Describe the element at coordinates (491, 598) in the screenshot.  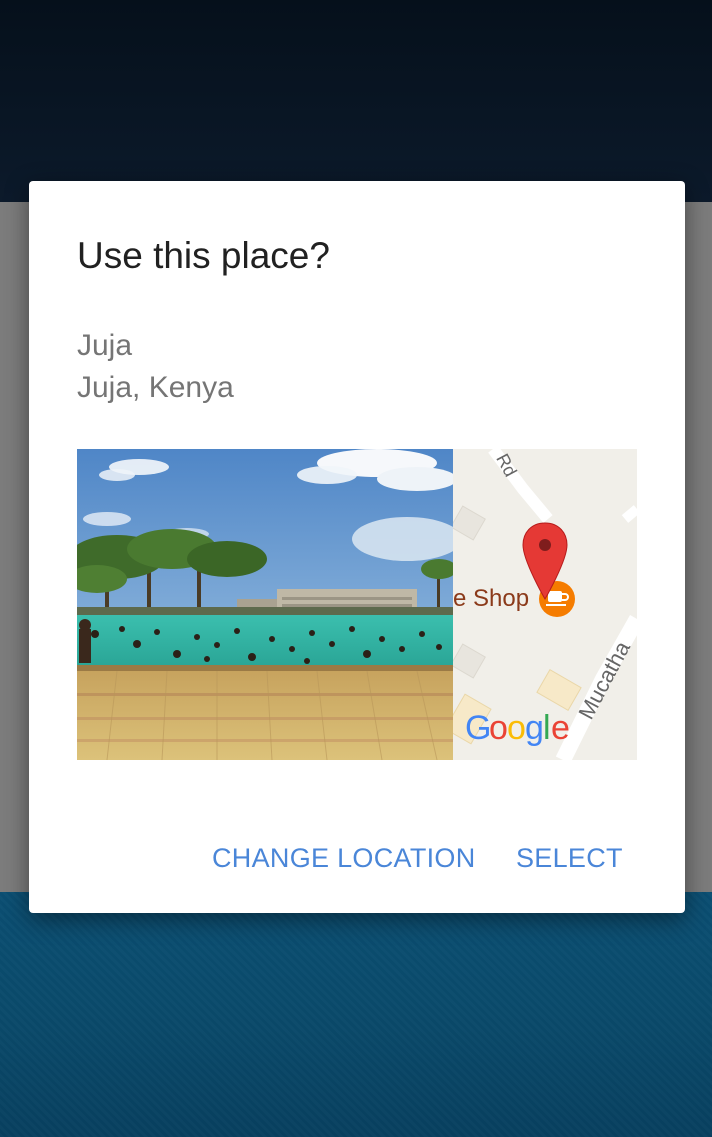
I see `poi-label: e Shop` at that location.